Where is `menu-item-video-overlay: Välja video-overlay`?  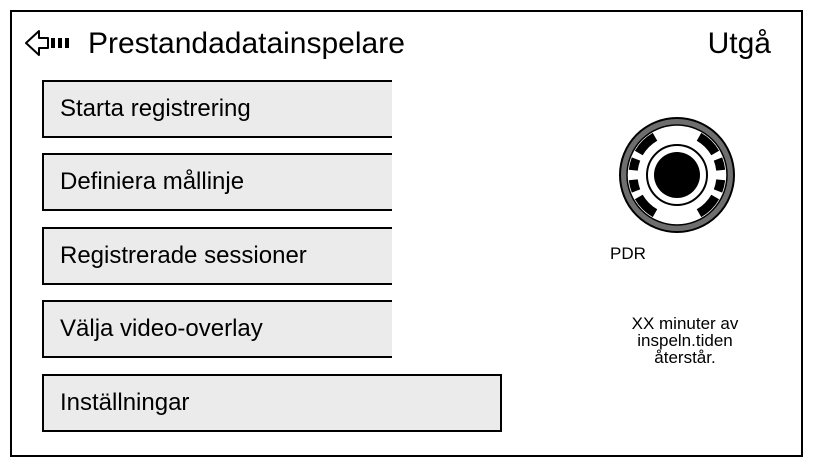 menu-item-video-overlay: Välja video-overlay is located at coordinates (217, 329).